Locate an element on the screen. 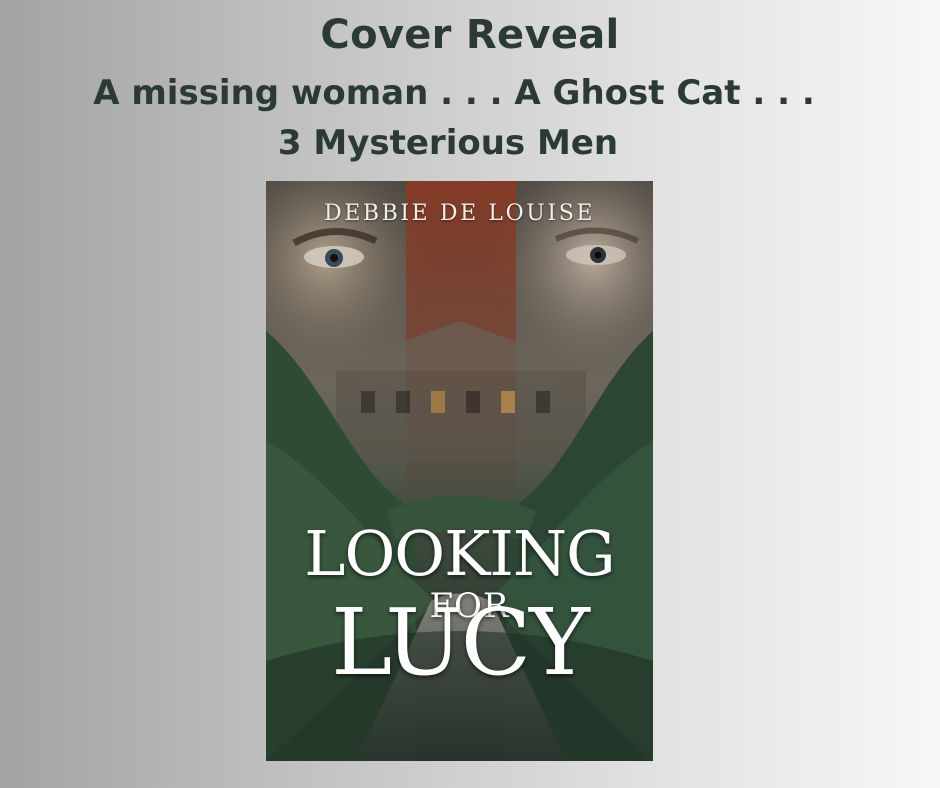 The width and height of the screenshot is (940, 788). page-title: Cover Reveal is located at coordinates (470, 35).